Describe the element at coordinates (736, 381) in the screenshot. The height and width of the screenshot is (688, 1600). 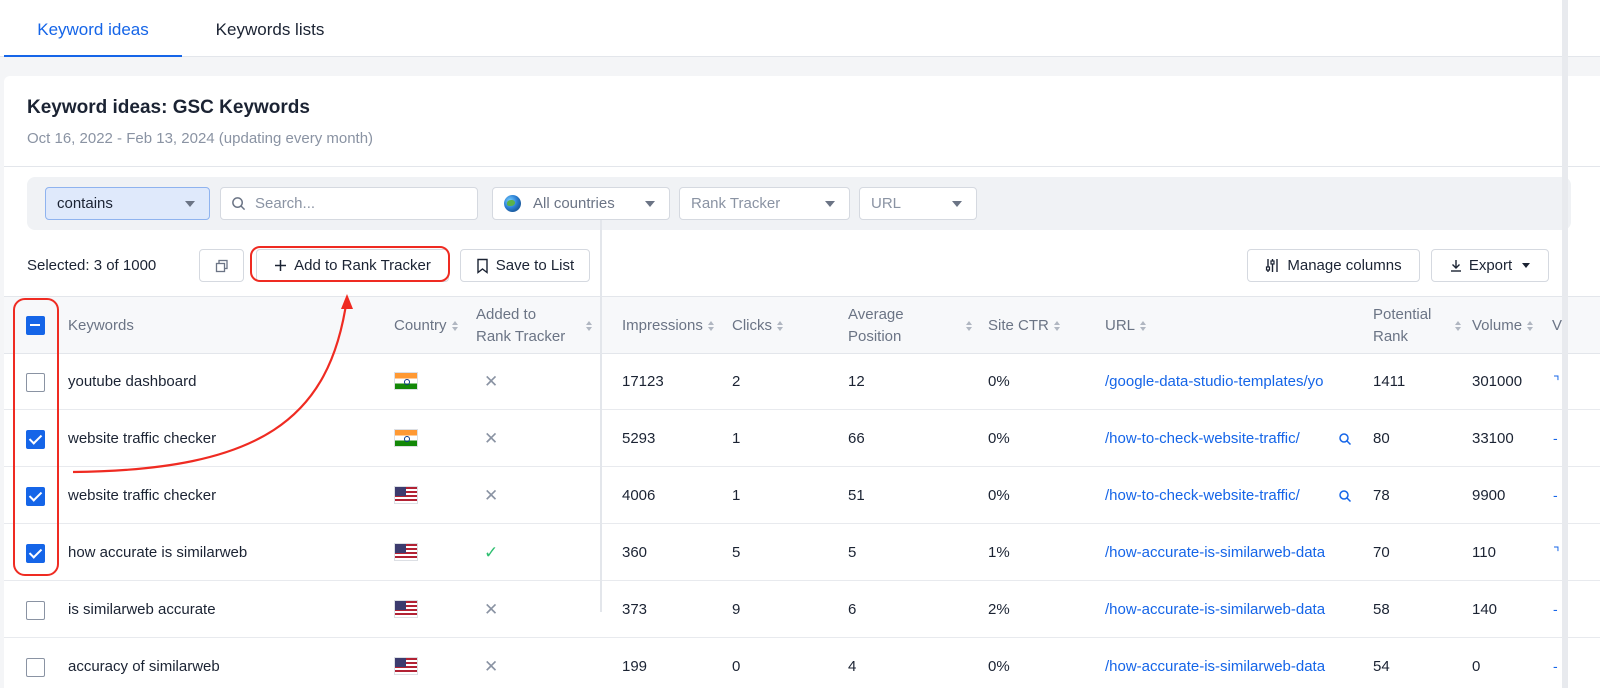
I see `clicks-cell: 2` at that location.